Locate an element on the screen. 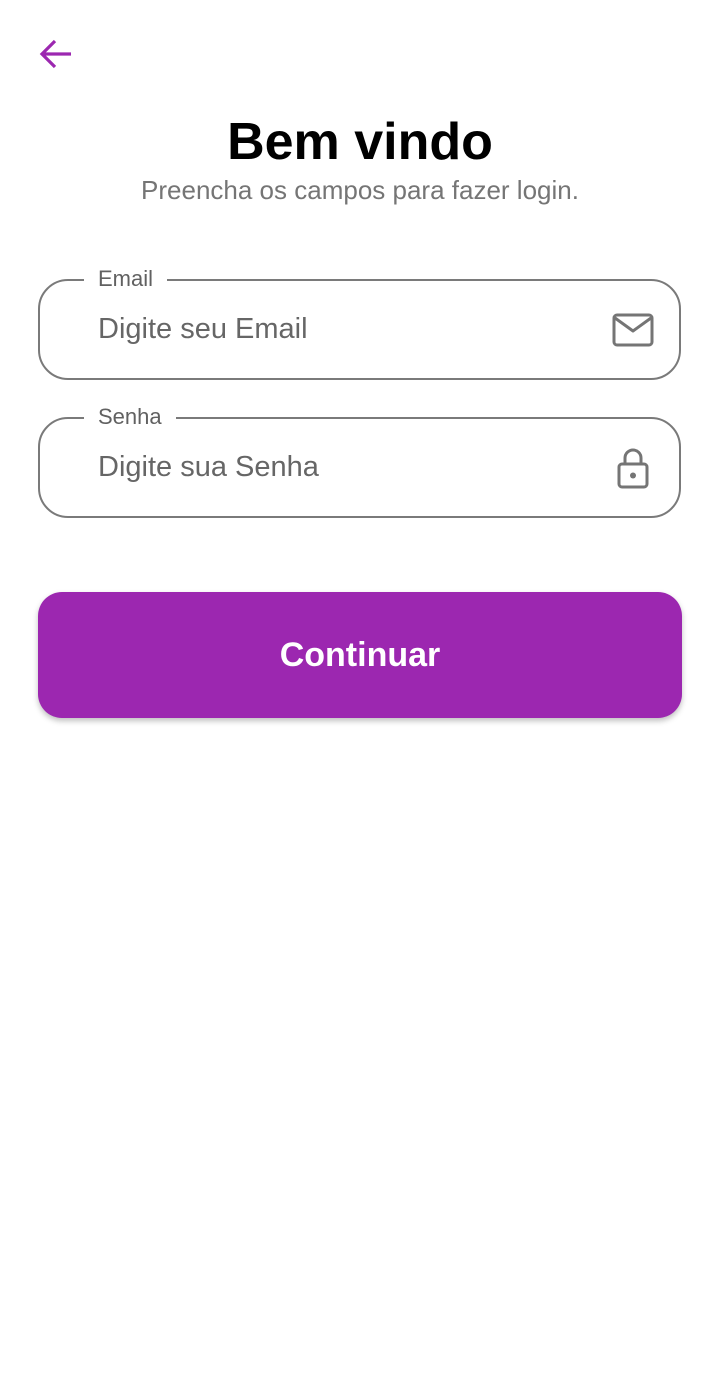 This screenshot has width=720, height=1383. back-button is located at coordinates (56, 54).